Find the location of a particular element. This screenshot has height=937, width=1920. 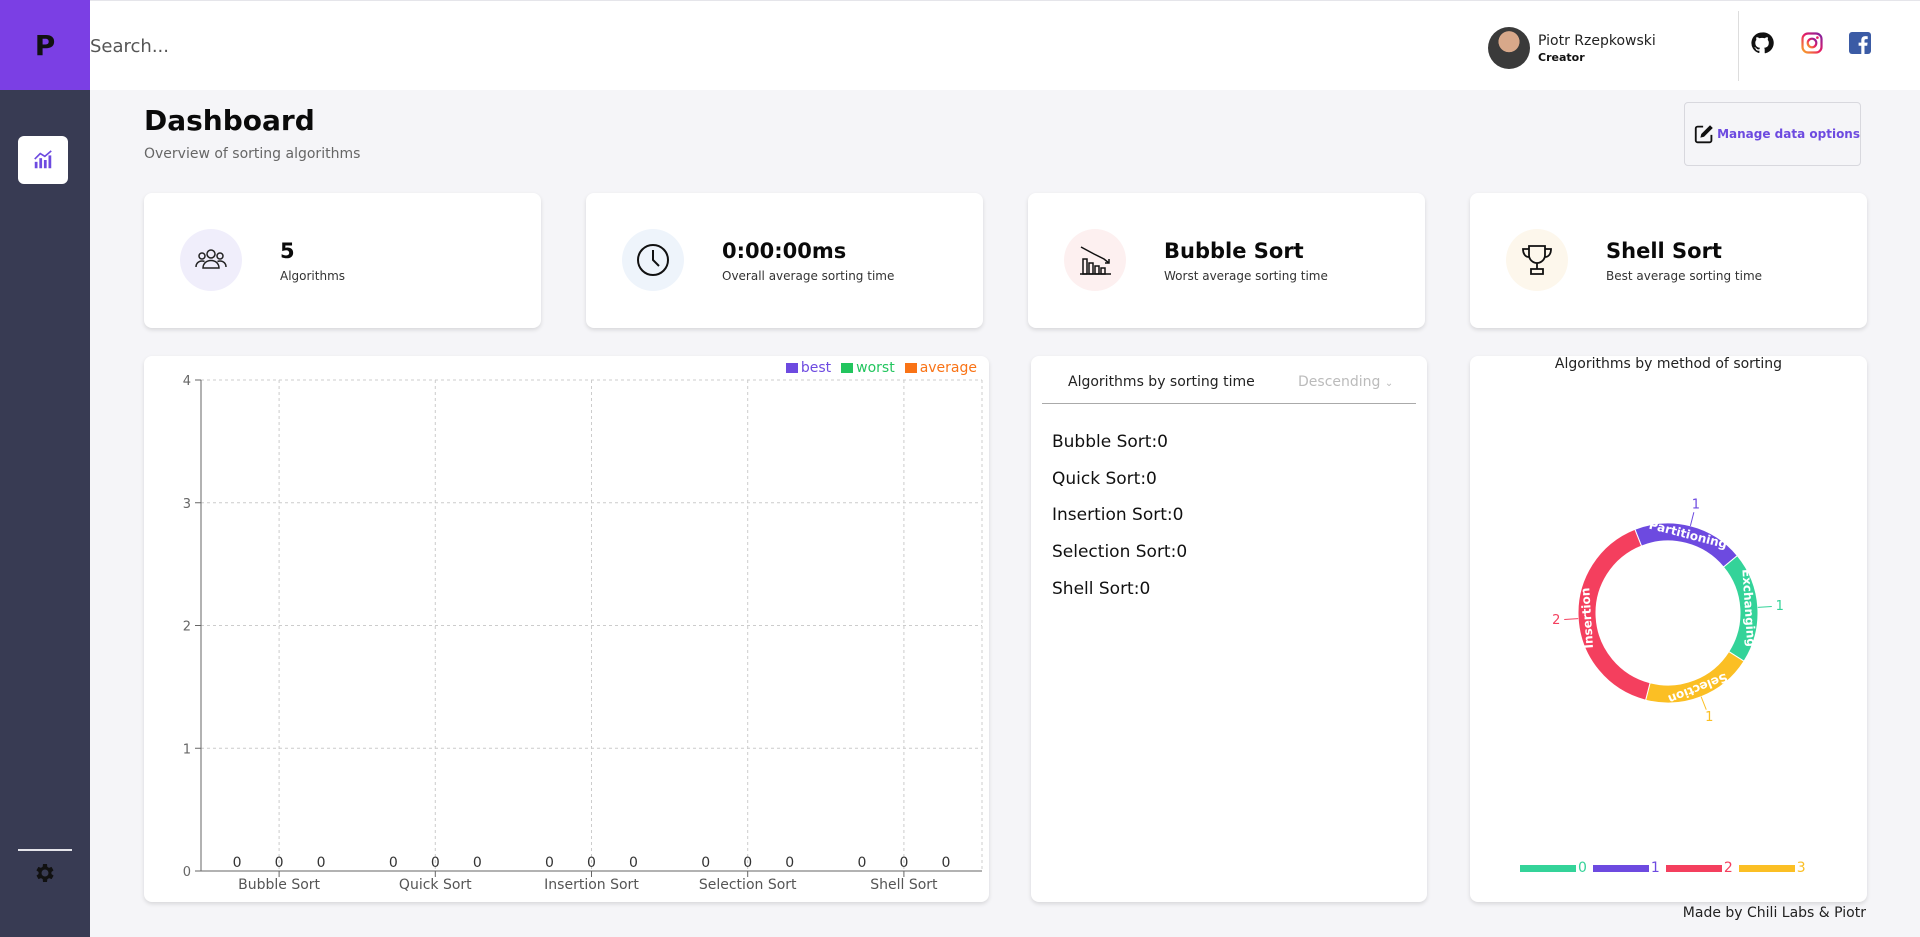

logo-letter: P is located at coordinates (45, 45).